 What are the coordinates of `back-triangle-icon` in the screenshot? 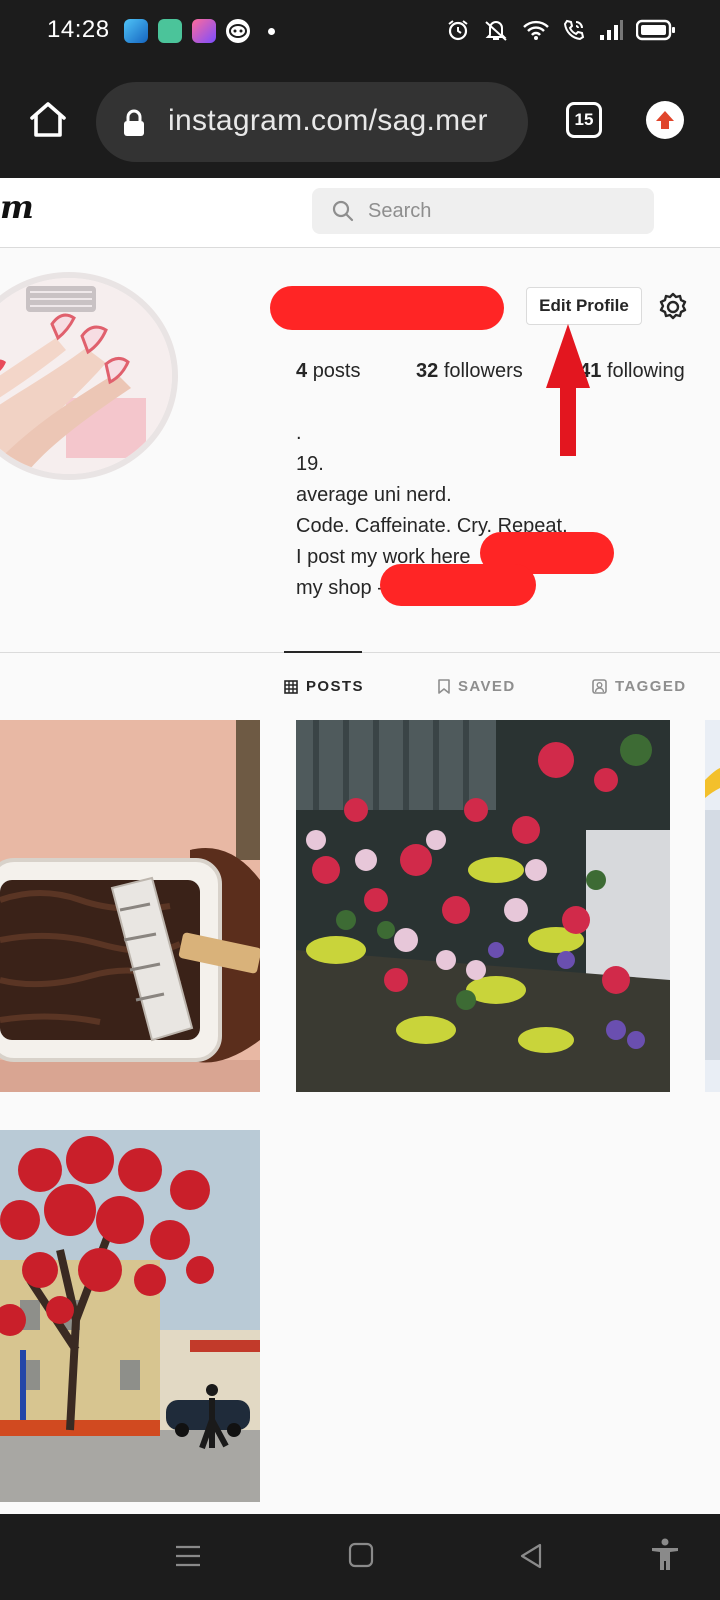 It's located at (531, 1556).